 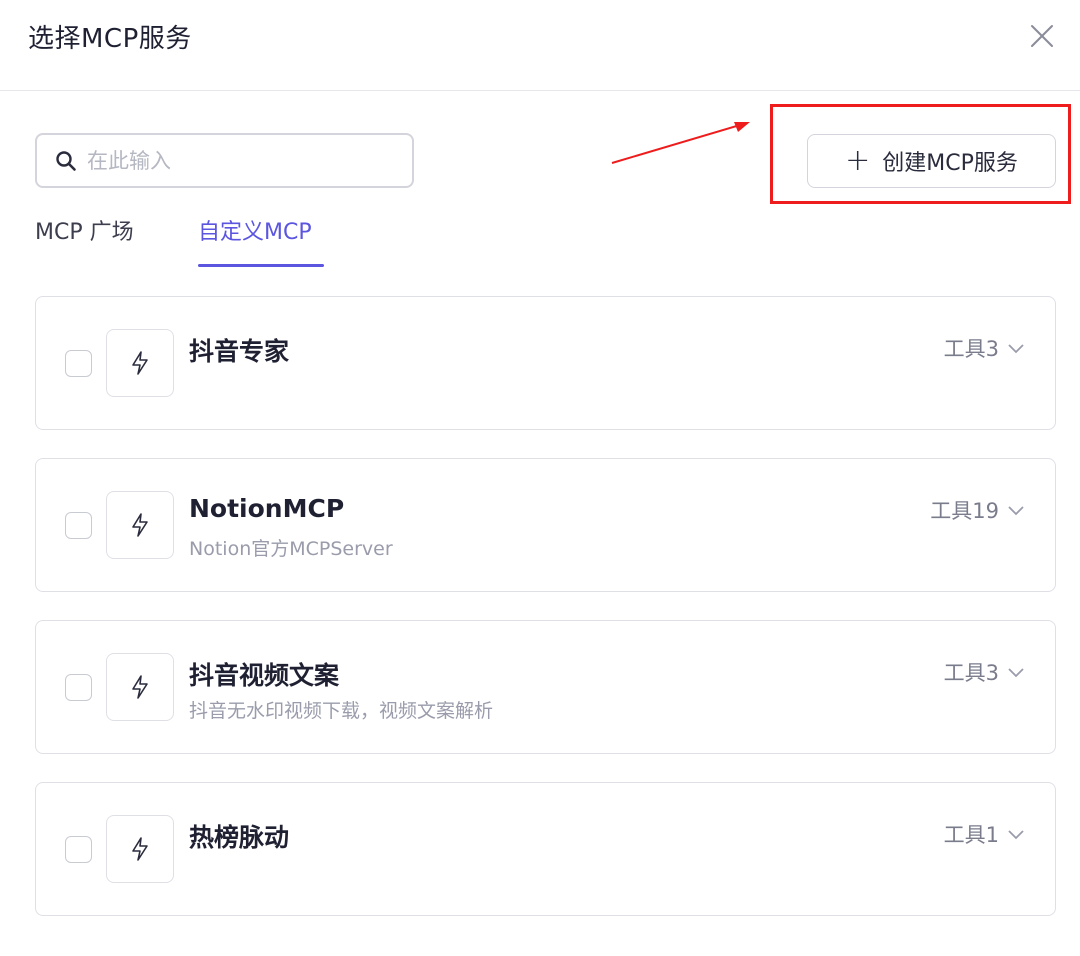 What do you see at coordinates (239, 351) in the screenshot?
I see `service-name: 抖音专家` at bounding box center [239, 351].